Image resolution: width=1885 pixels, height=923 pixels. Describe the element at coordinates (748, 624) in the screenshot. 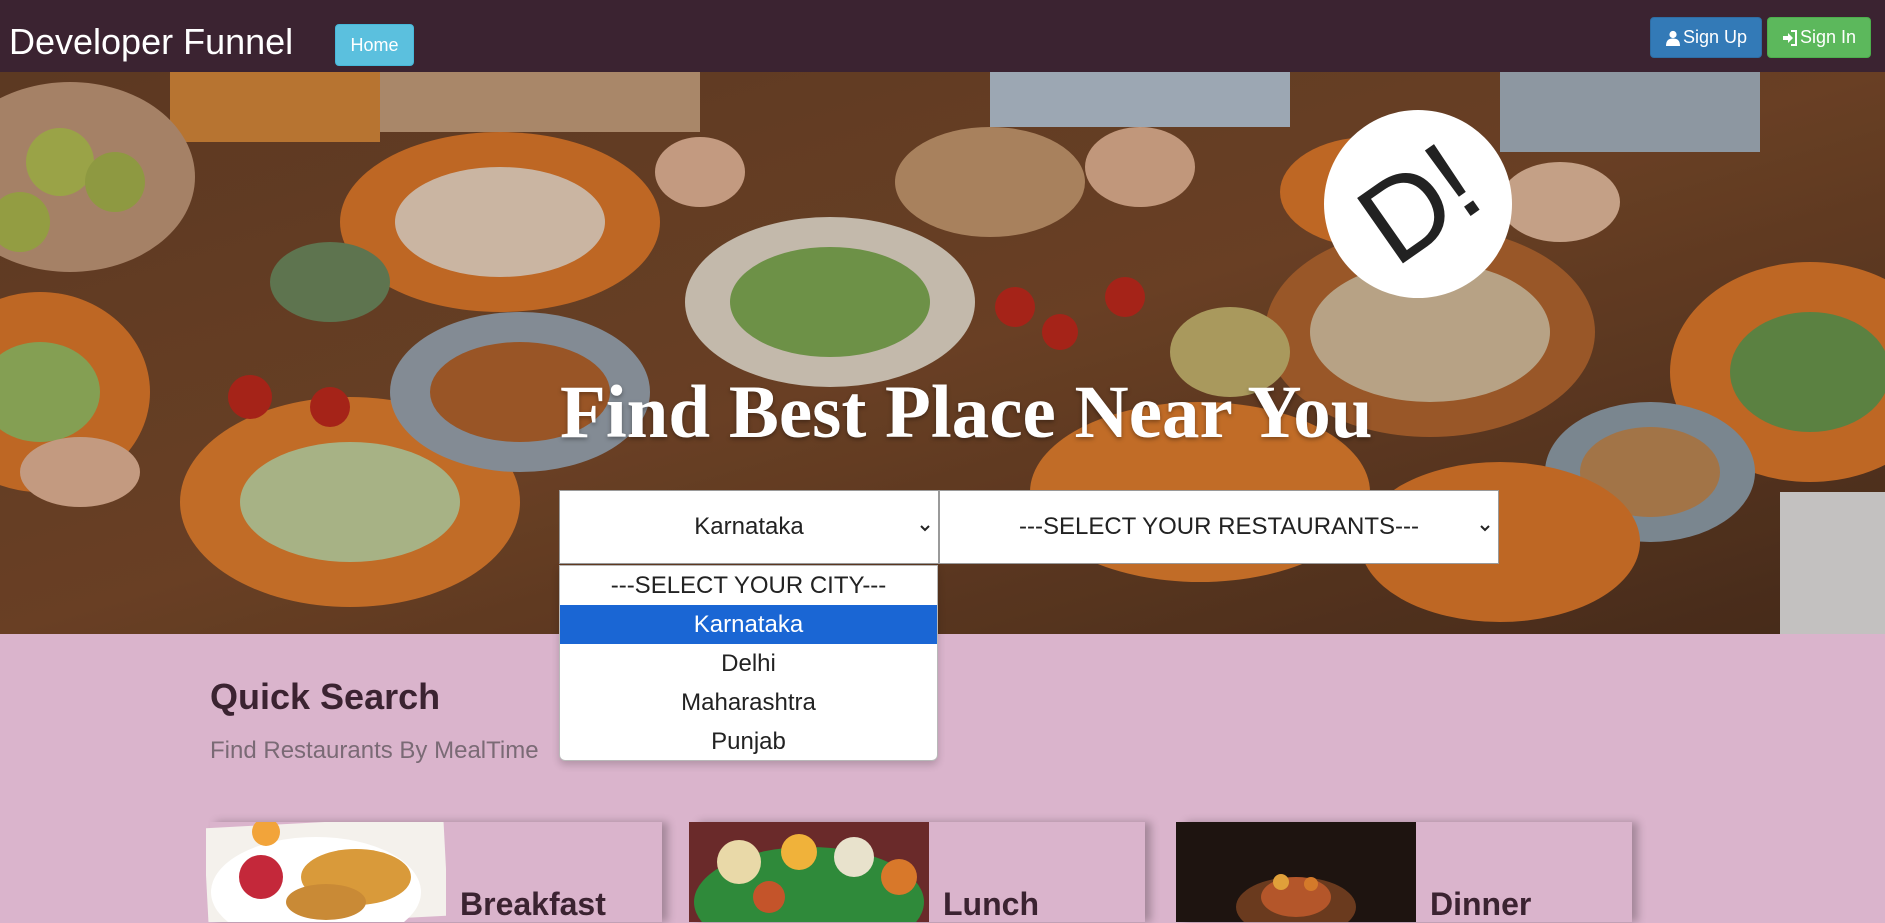

I see `city-option-karnataka: Karnataka` at that location.